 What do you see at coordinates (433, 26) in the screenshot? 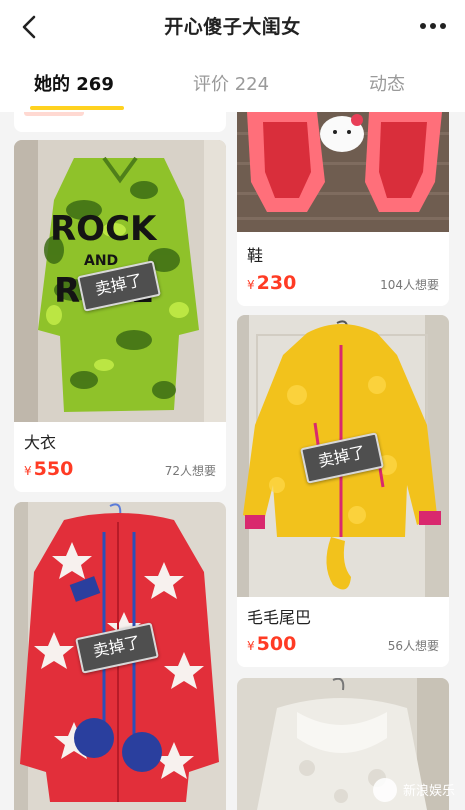
I see `more-options-icon` at bounding box center [433, 26].